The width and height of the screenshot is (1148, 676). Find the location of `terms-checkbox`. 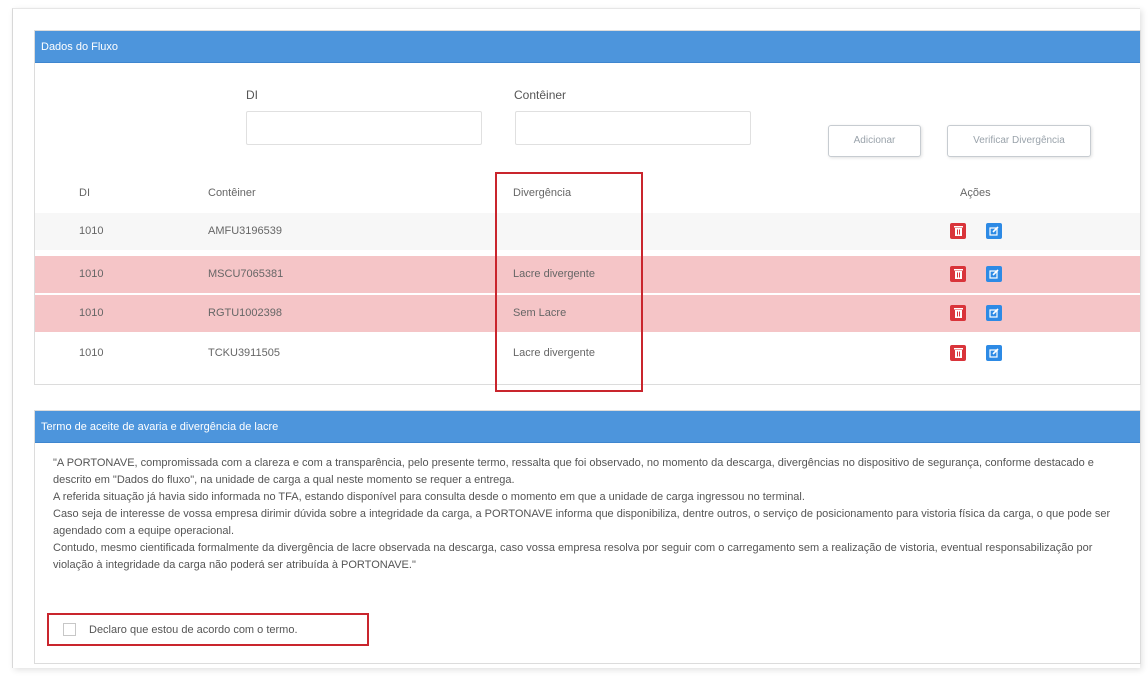

terms-checkbox is located at coordinates (69, 629).